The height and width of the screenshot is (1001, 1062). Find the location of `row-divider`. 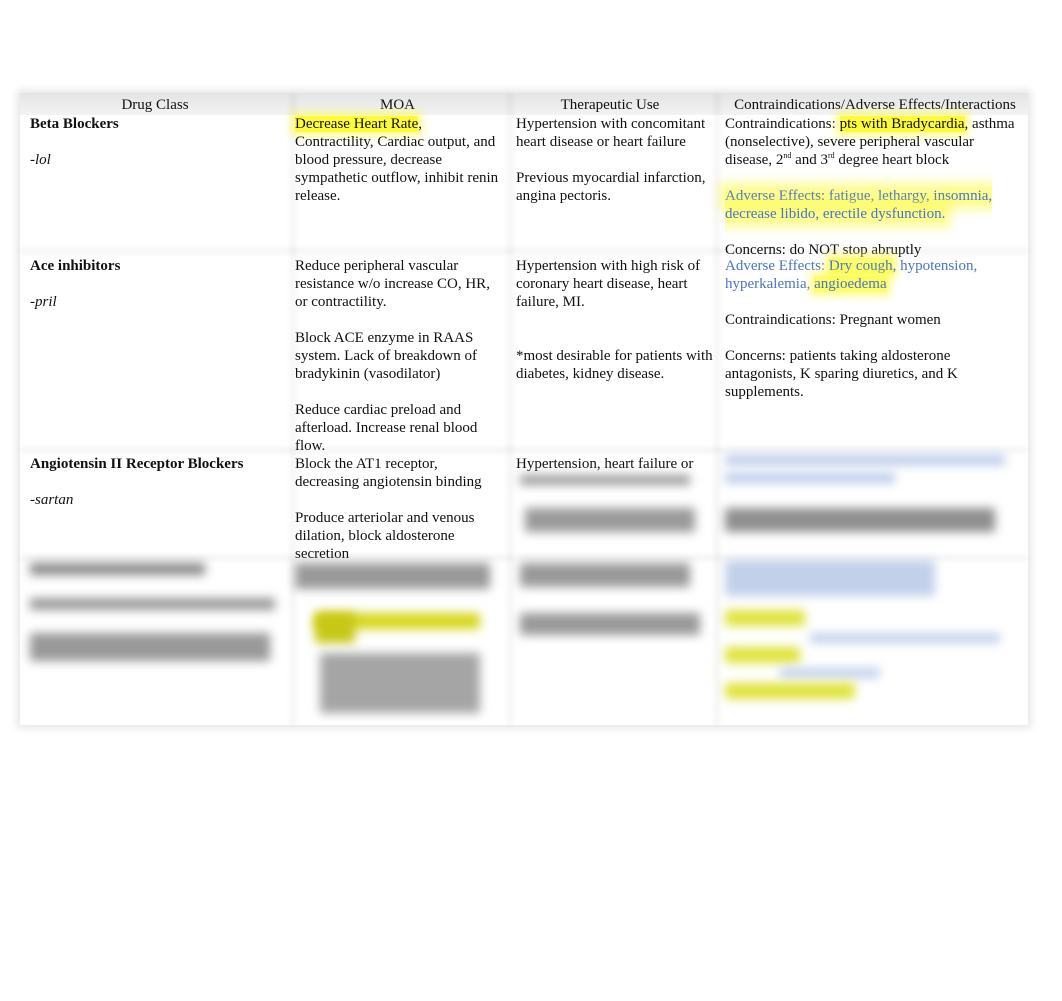

row-divider is located at coordinates (524, 450).